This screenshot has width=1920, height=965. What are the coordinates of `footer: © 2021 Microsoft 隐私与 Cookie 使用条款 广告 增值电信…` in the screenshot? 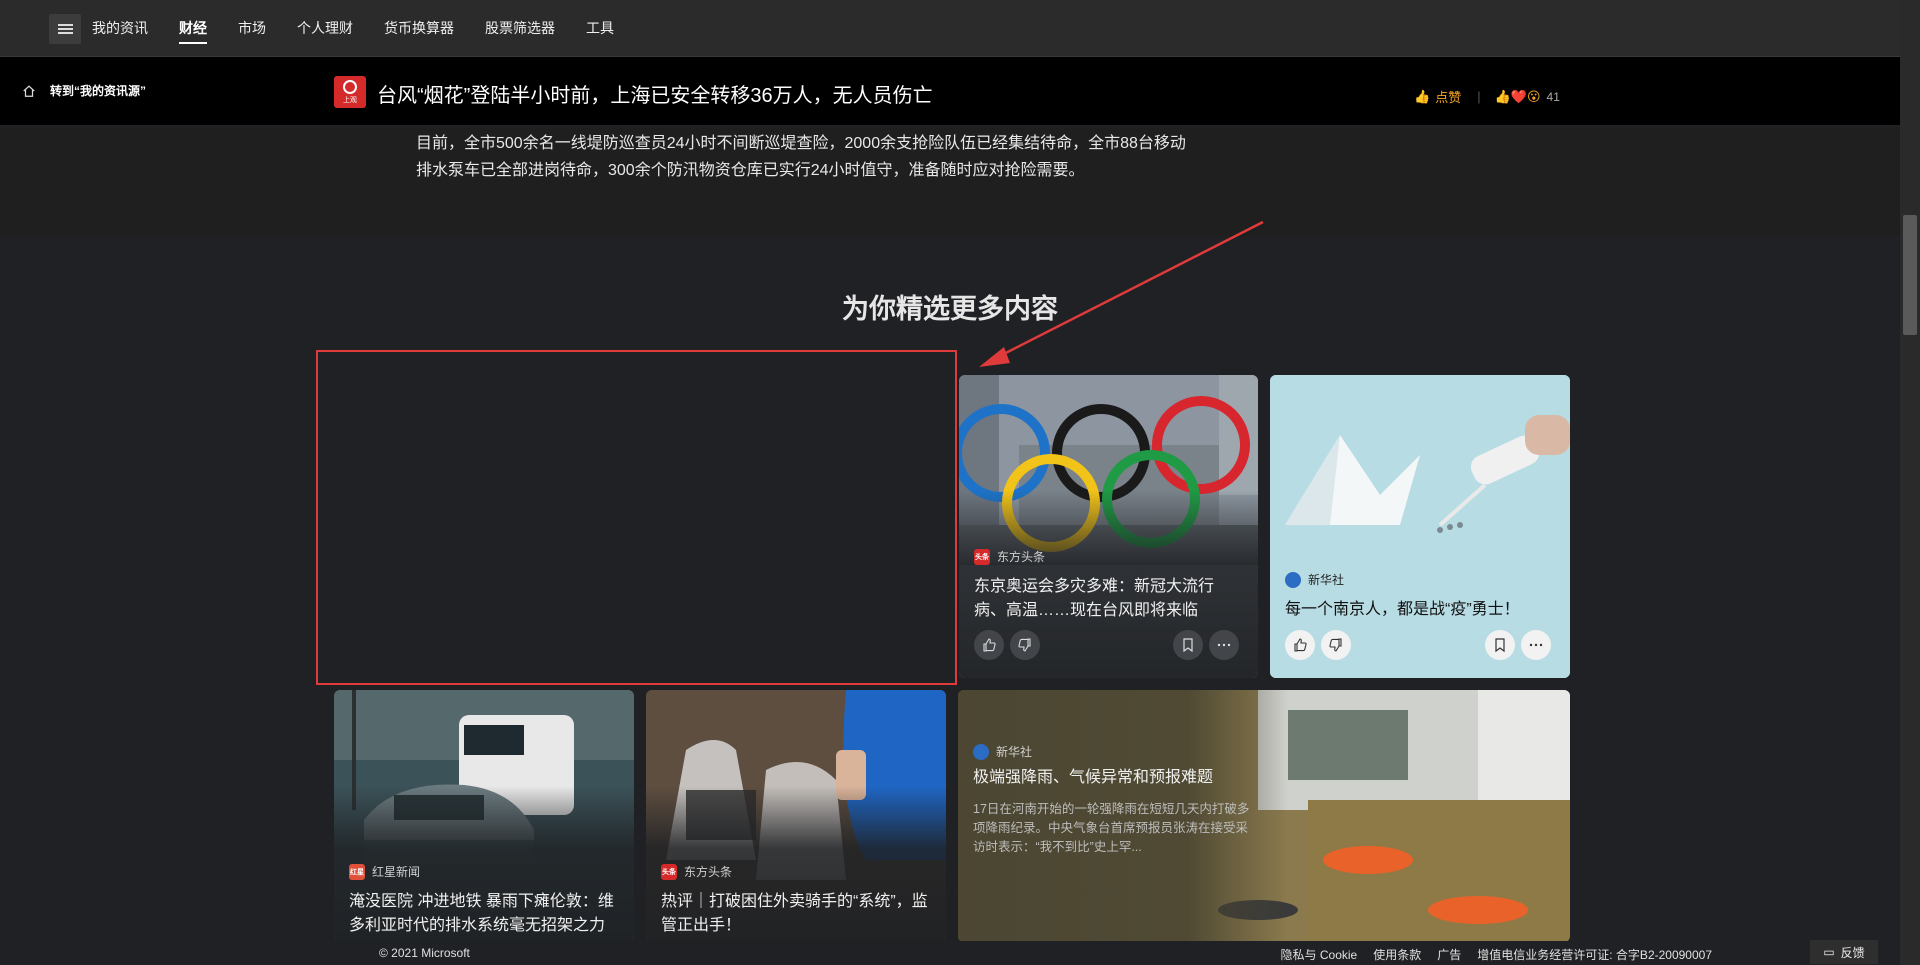 It's located at (1117, 953).